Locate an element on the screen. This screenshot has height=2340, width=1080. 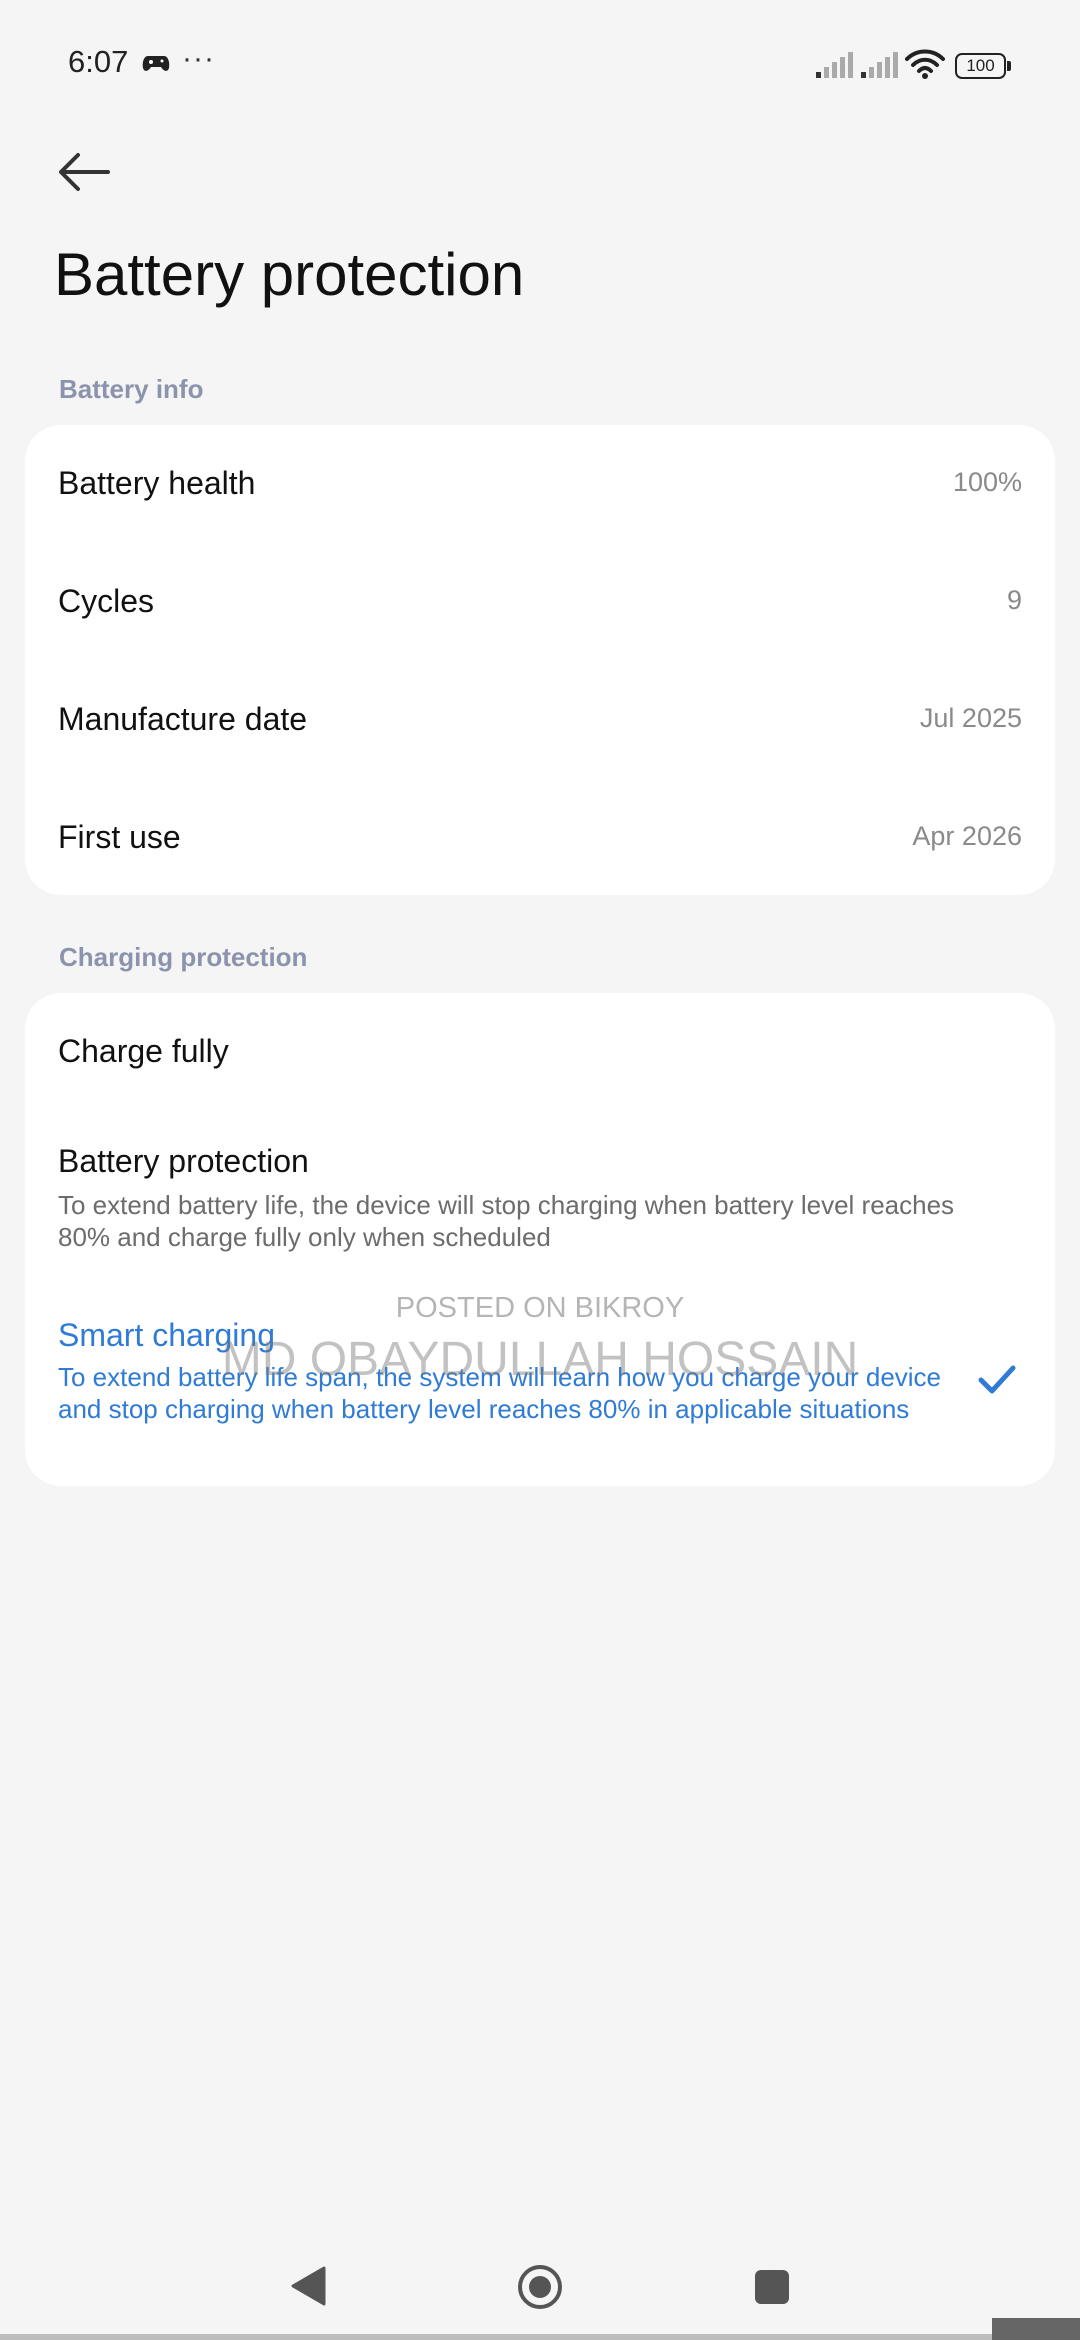
row-label: Cycles is located at coordinates (106, 601).